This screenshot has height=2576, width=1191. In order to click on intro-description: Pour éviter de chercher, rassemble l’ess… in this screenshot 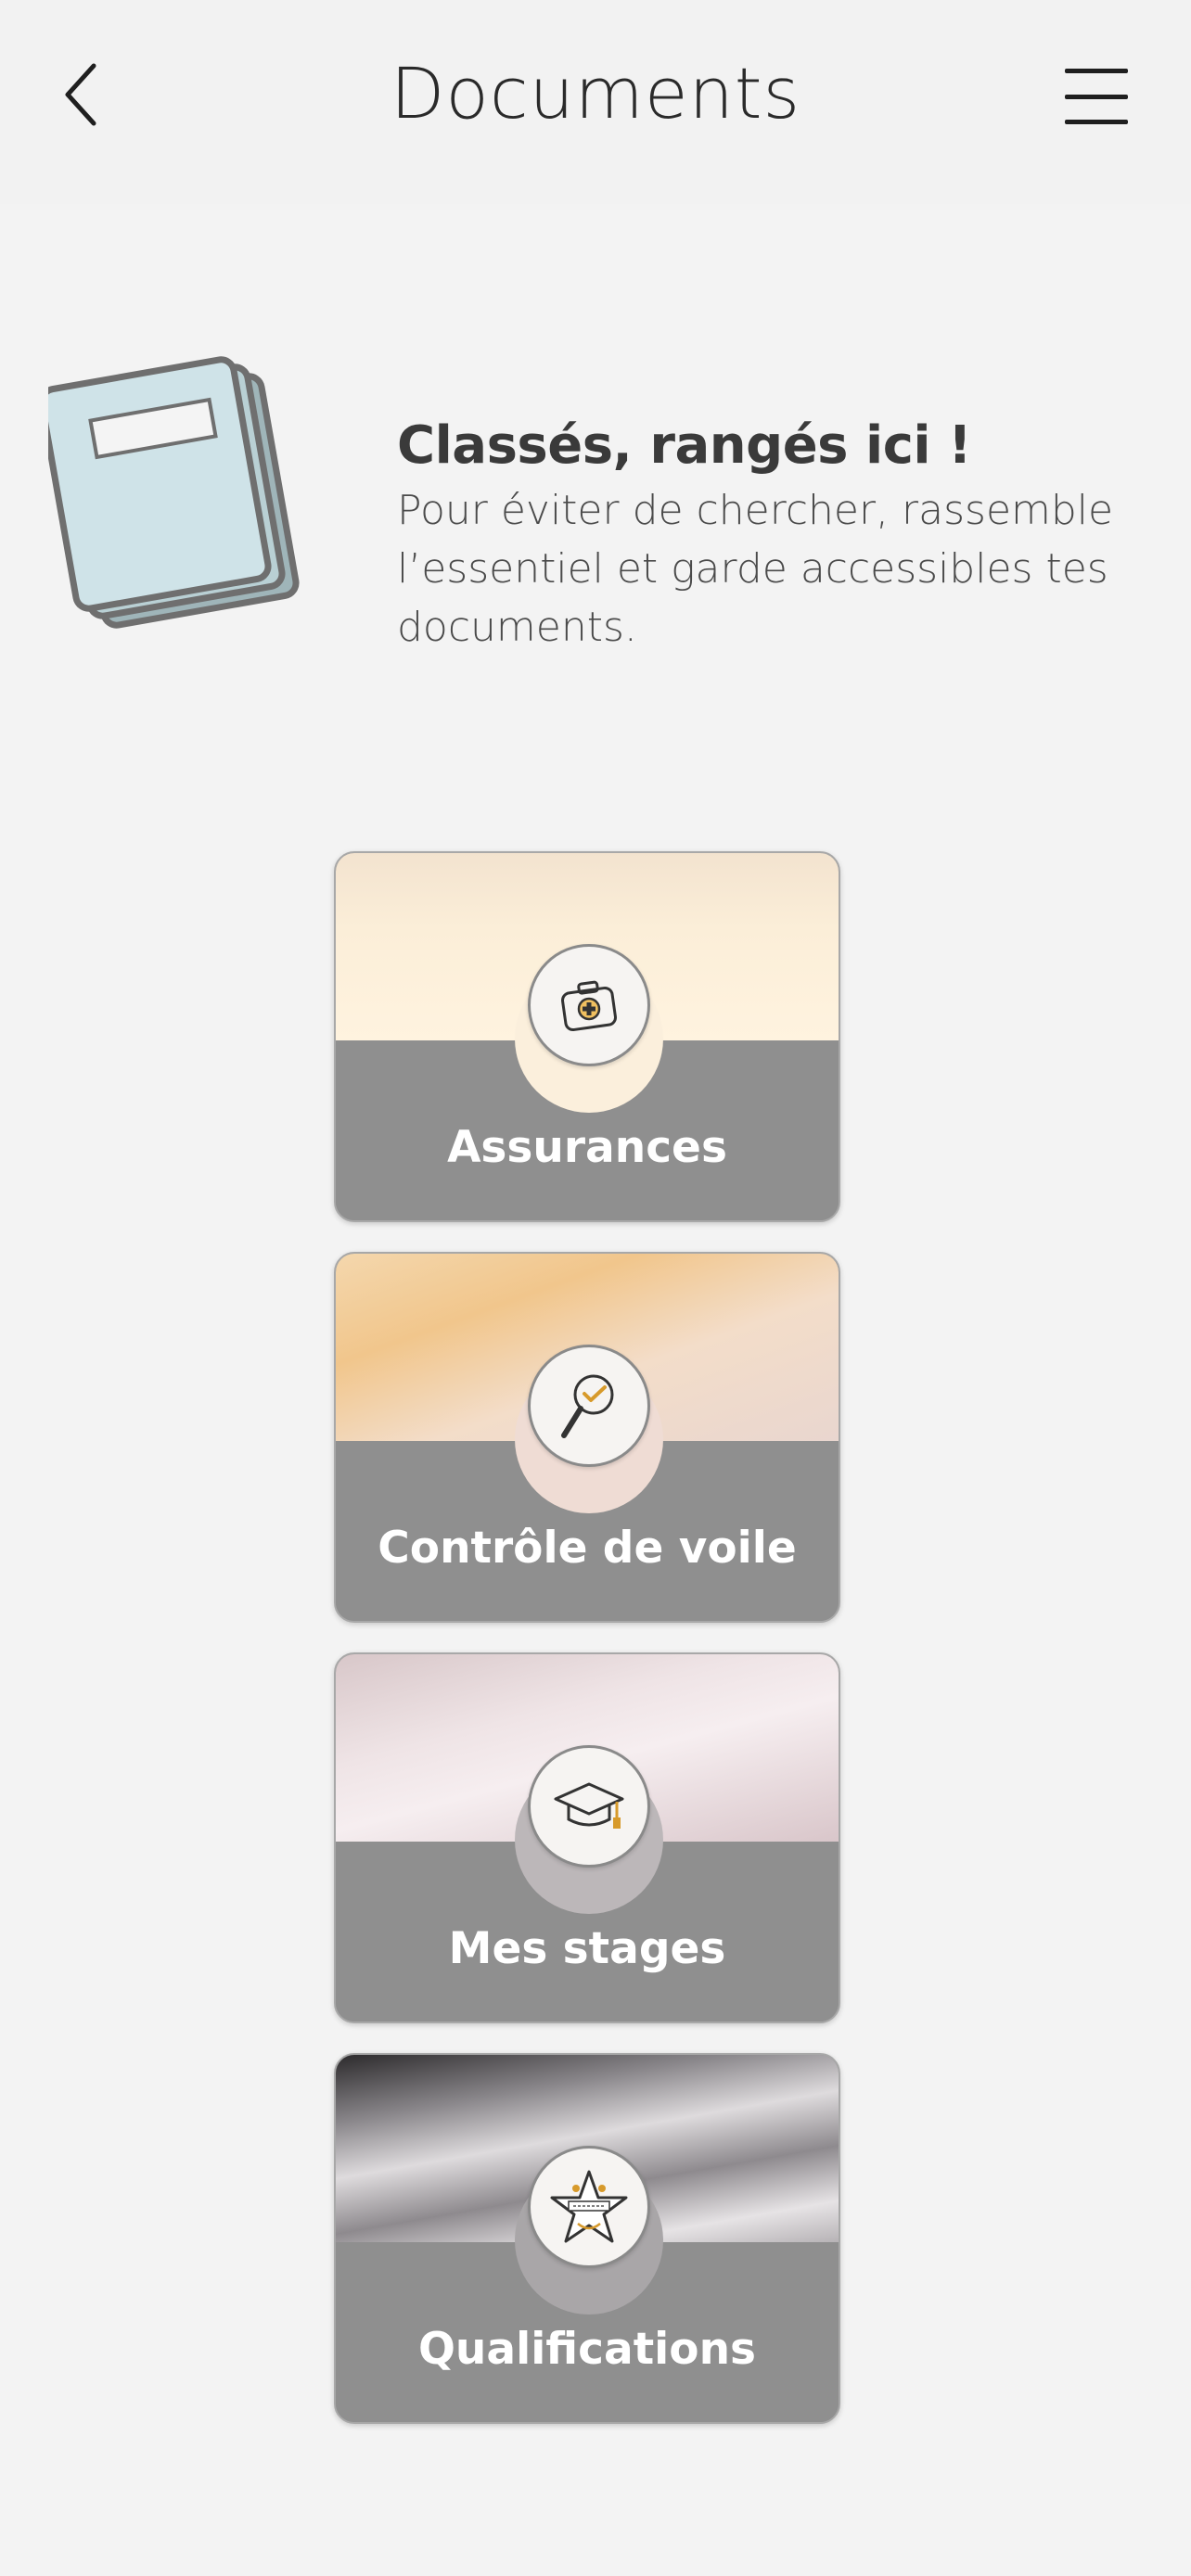, I will do `click(755, 569)`.